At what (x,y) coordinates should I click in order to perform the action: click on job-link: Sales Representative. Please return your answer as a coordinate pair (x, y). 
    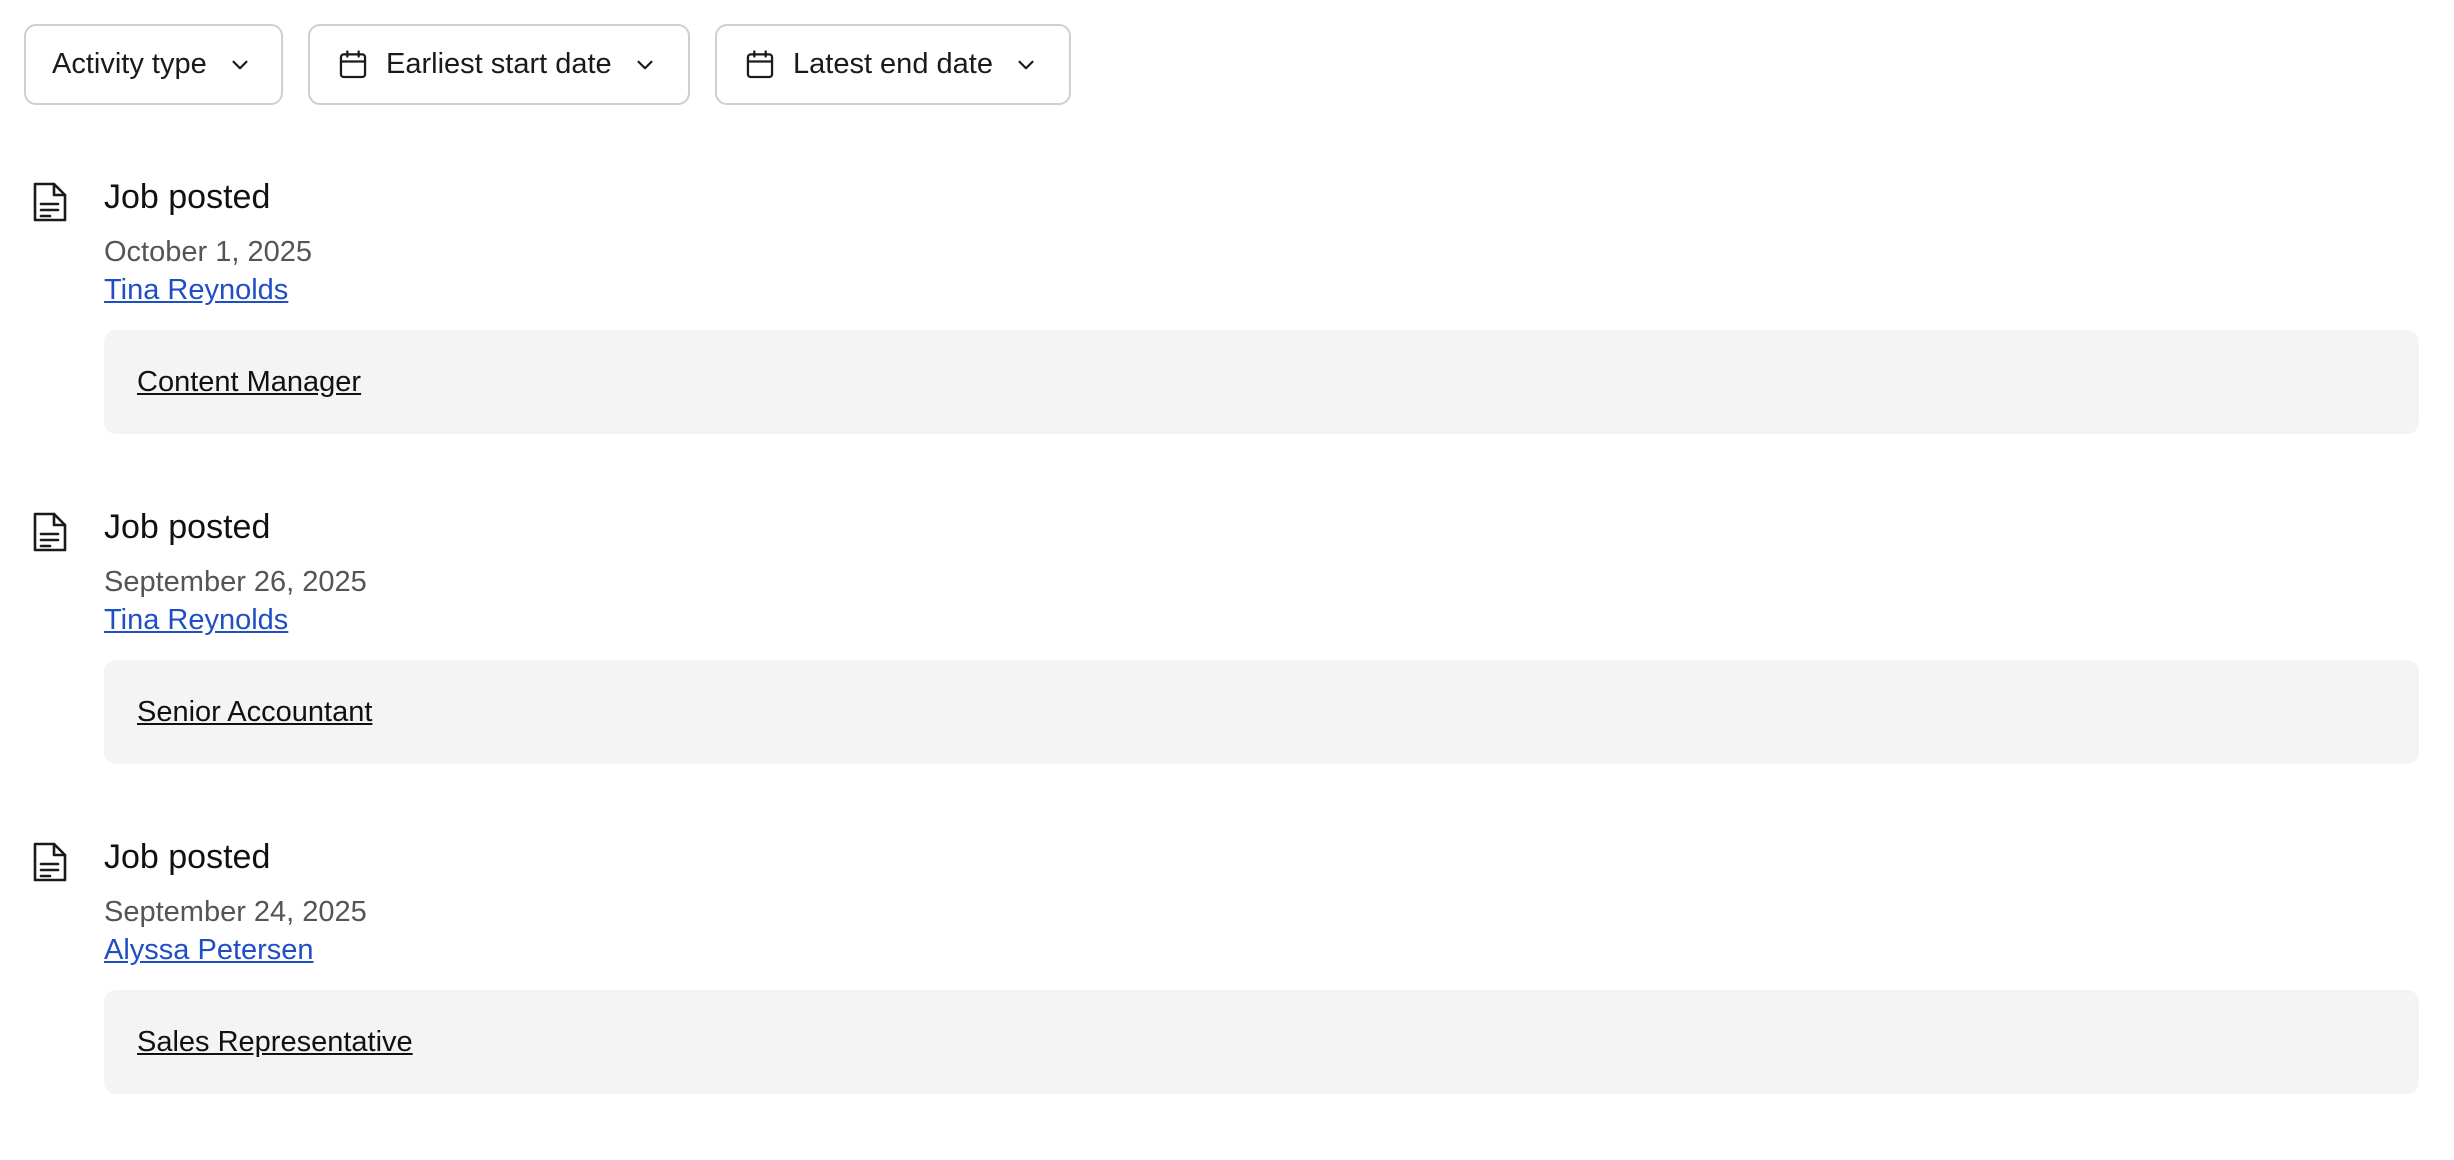
    Looking at the image, I should click on (275, 1042).